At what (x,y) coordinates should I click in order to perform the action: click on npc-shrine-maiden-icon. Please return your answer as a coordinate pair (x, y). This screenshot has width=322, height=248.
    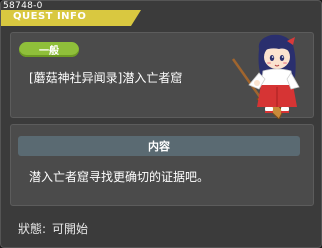
    Looking at the image, I should click on (265, 76).